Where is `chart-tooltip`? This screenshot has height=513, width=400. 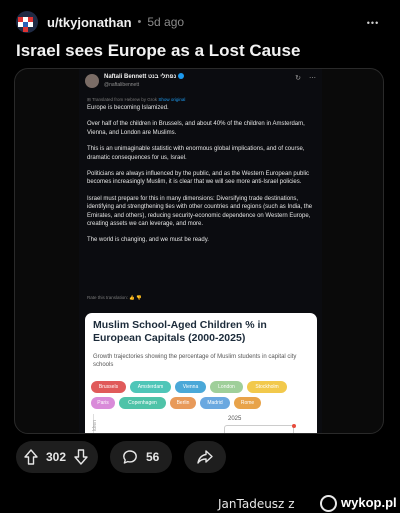
chart-tooltip is located at coordinates (259, 429).